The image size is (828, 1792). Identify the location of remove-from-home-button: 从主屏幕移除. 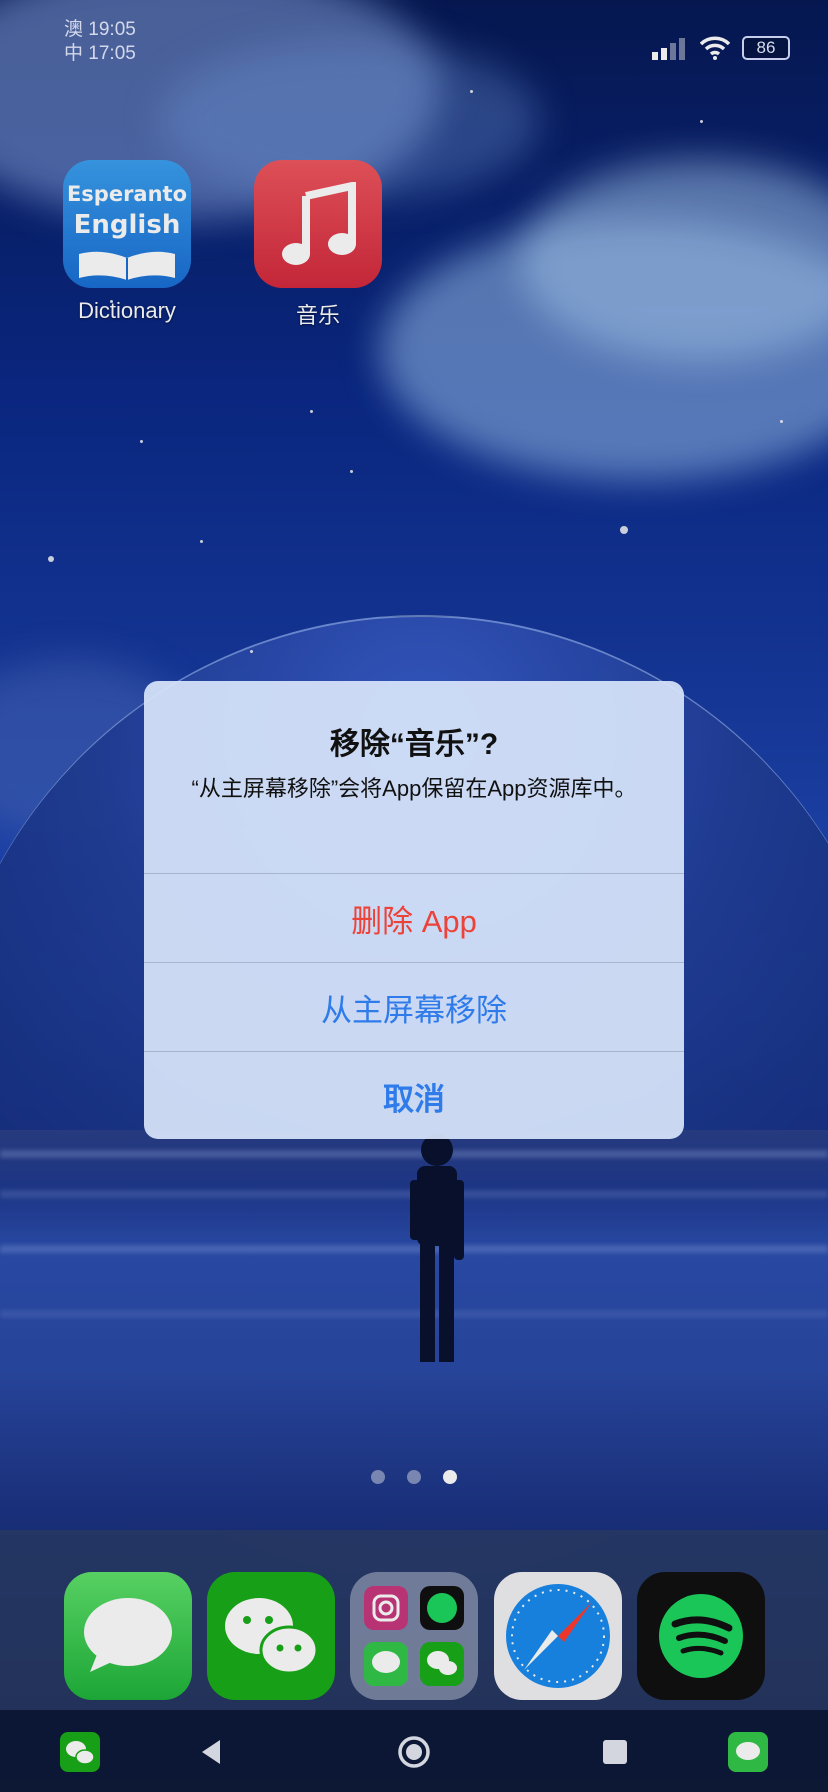
(414, 1006).